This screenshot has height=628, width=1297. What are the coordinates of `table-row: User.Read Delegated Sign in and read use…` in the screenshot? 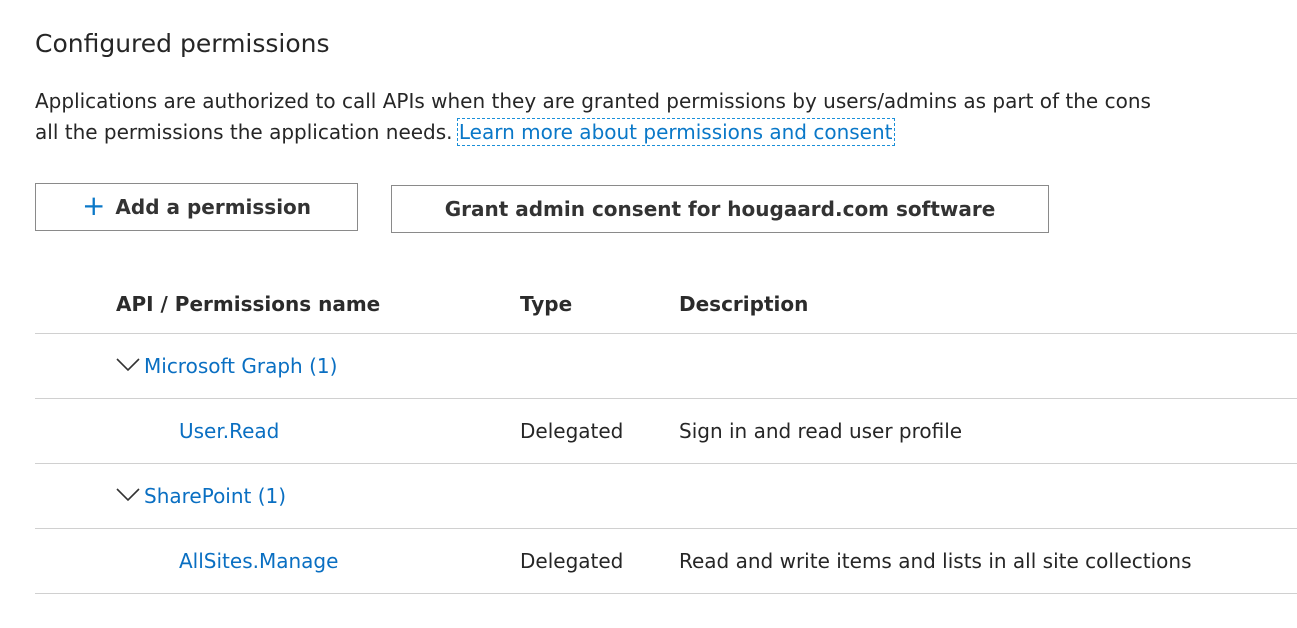 It's located at (666, 431).